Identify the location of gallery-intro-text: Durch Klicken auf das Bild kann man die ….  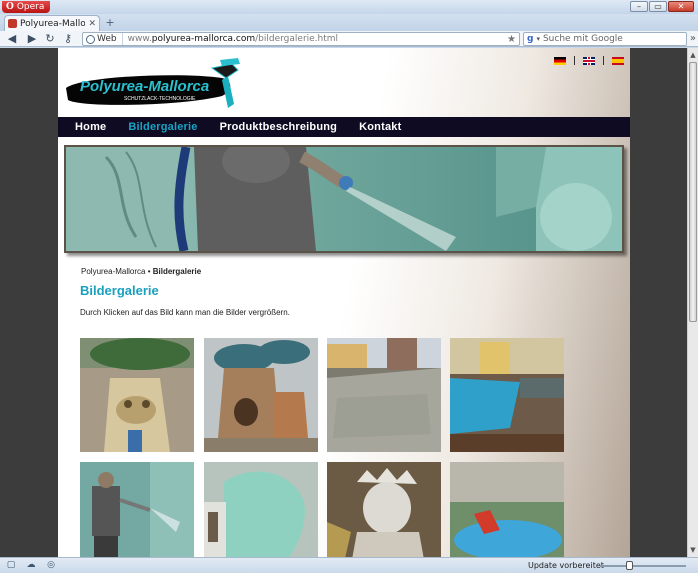
(185, 312).